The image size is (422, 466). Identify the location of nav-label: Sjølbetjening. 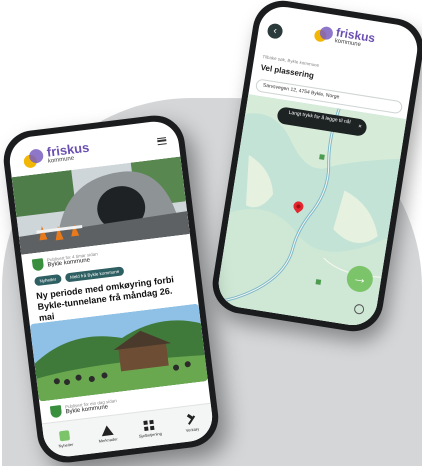
(150, 434).